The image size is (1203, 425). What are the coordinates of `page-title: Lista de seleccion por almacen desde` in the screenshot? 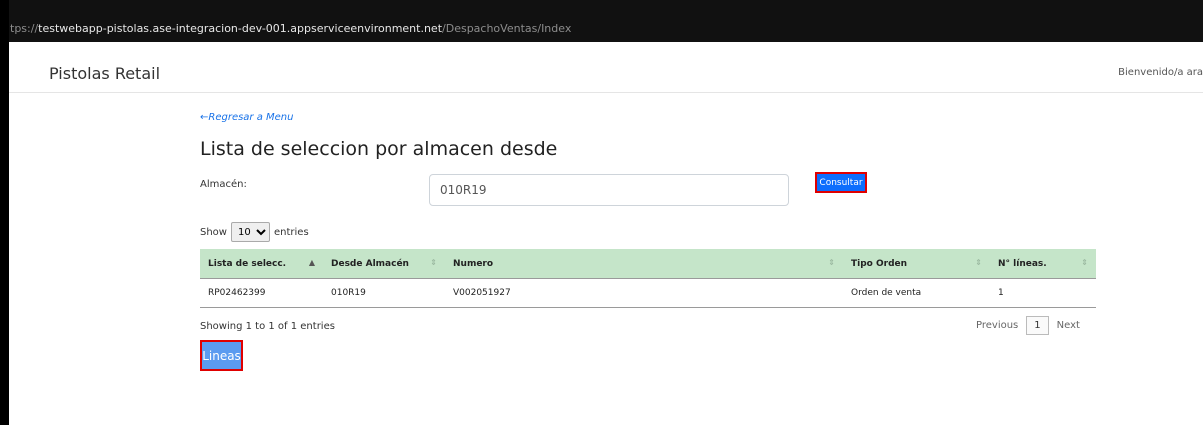 It's located at (379, 149).